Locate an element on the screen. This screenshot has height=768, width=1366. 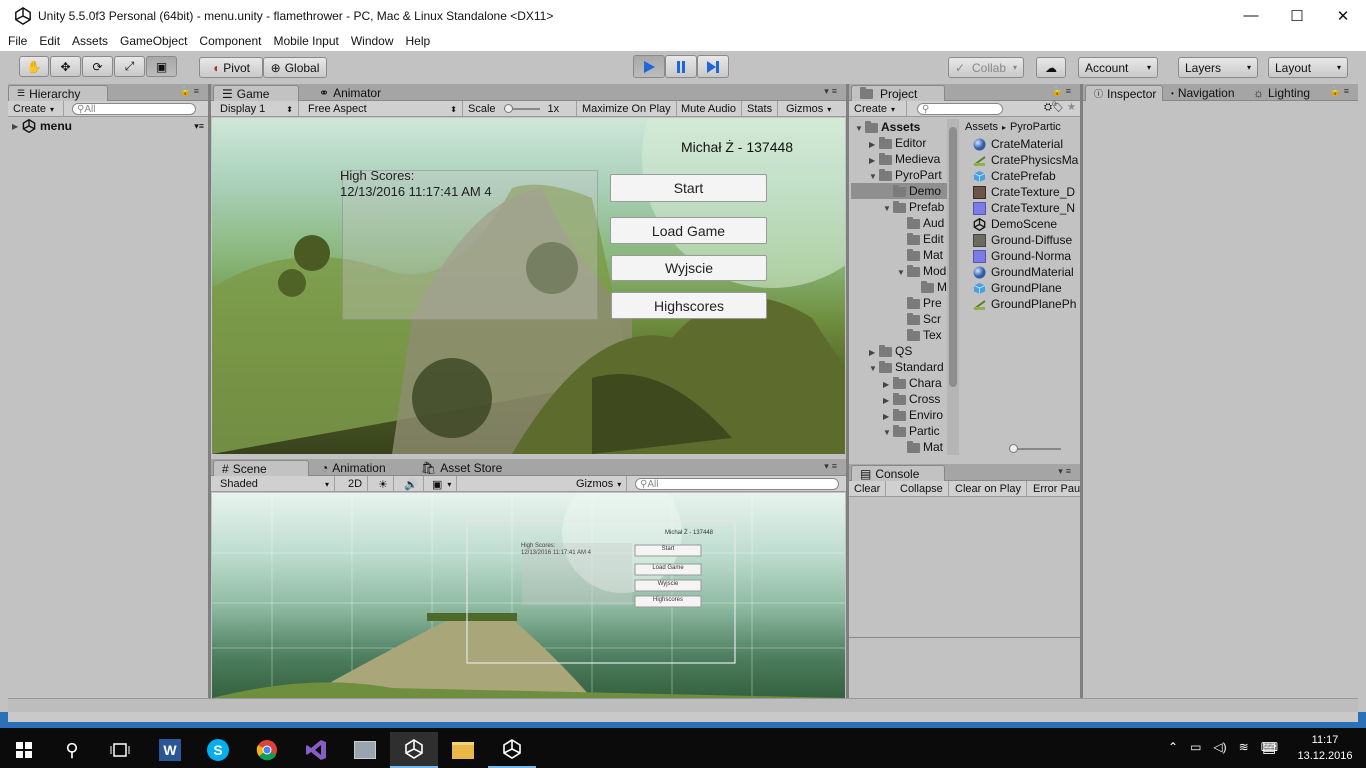
asset-item: CratePrefab is located at coordinates (1026, 176).